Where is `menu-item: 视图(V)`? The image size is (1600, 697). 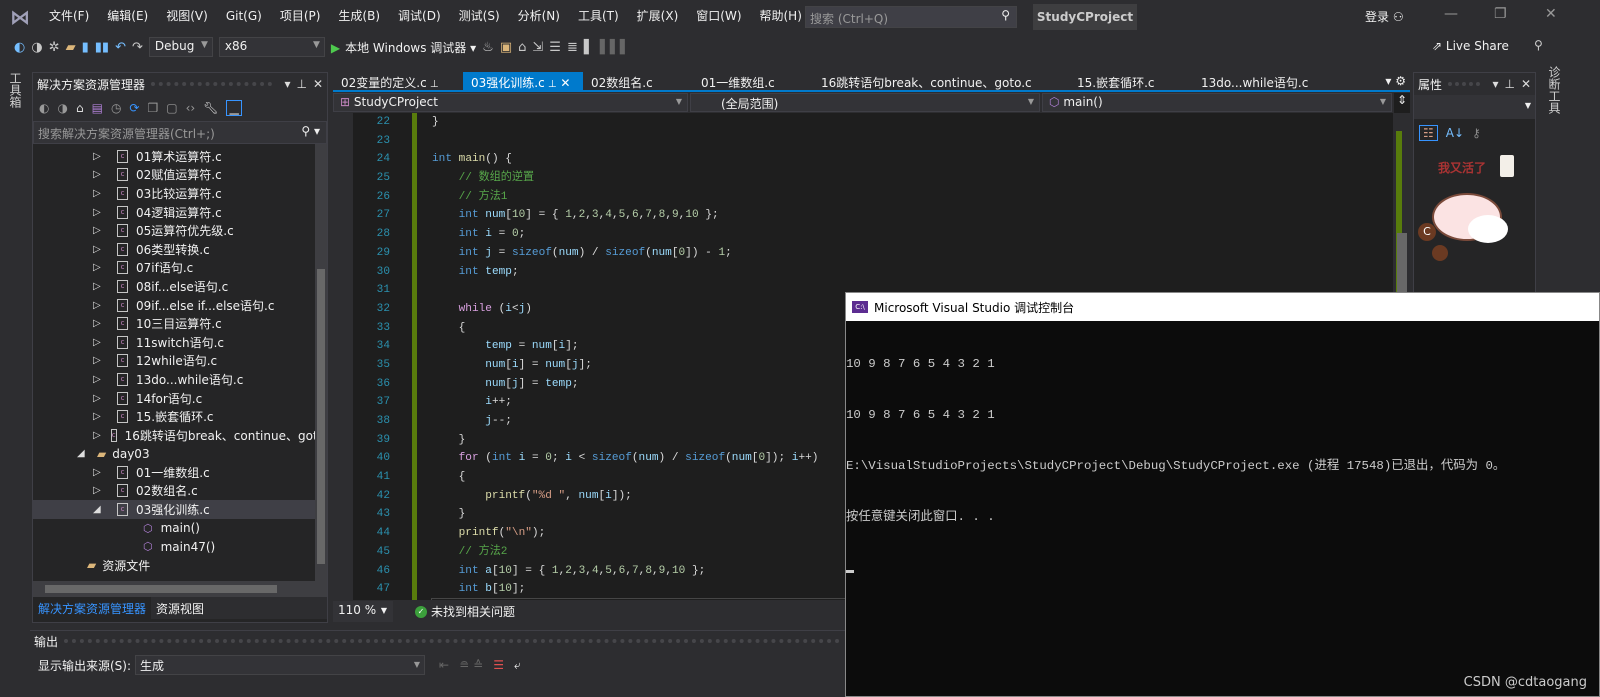 menu-item: 视图(V) is located at coordinates (187, 16).